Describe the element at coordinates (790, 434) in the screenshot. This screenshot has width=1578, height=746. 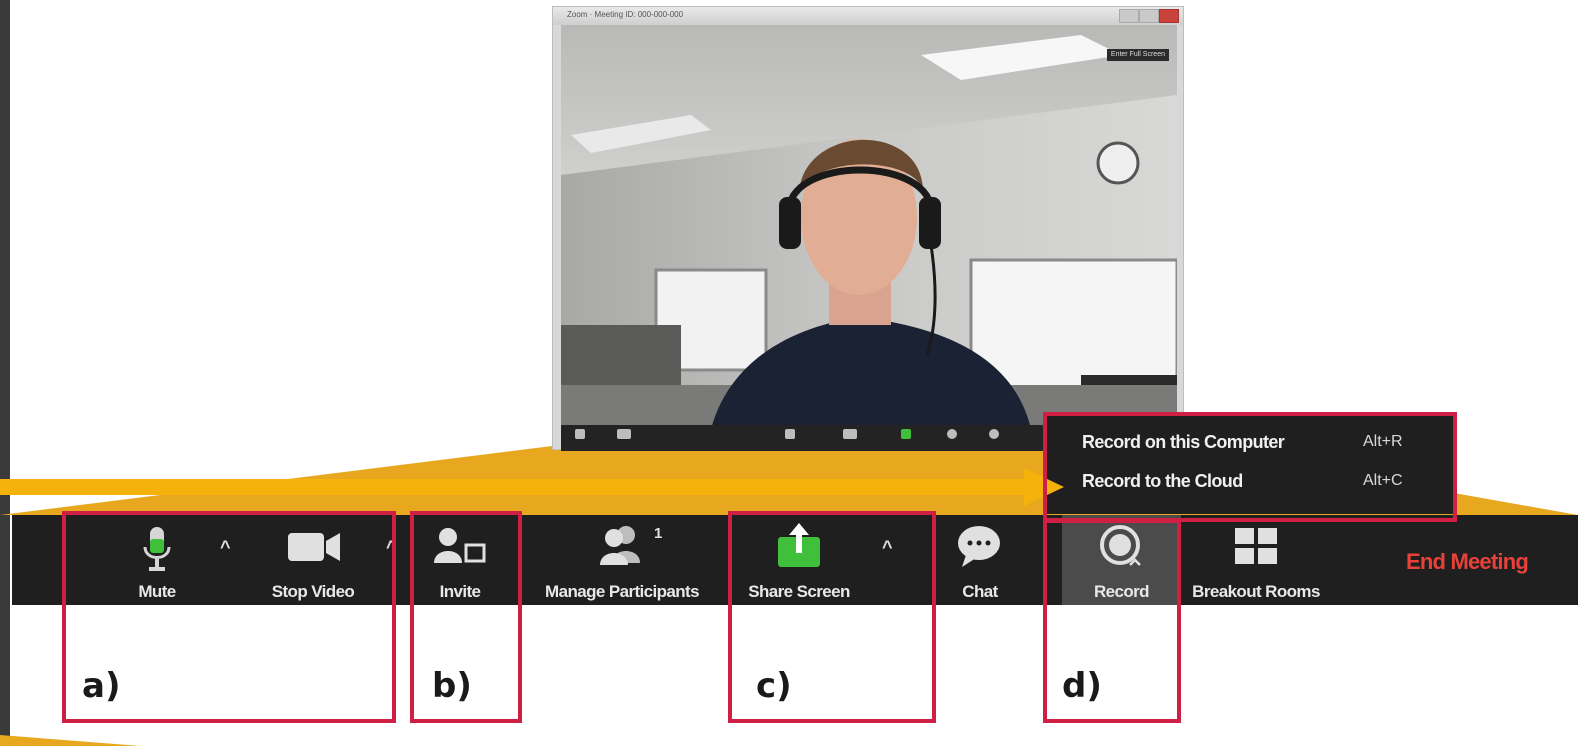
I see `mini-invite-icon` at that location.